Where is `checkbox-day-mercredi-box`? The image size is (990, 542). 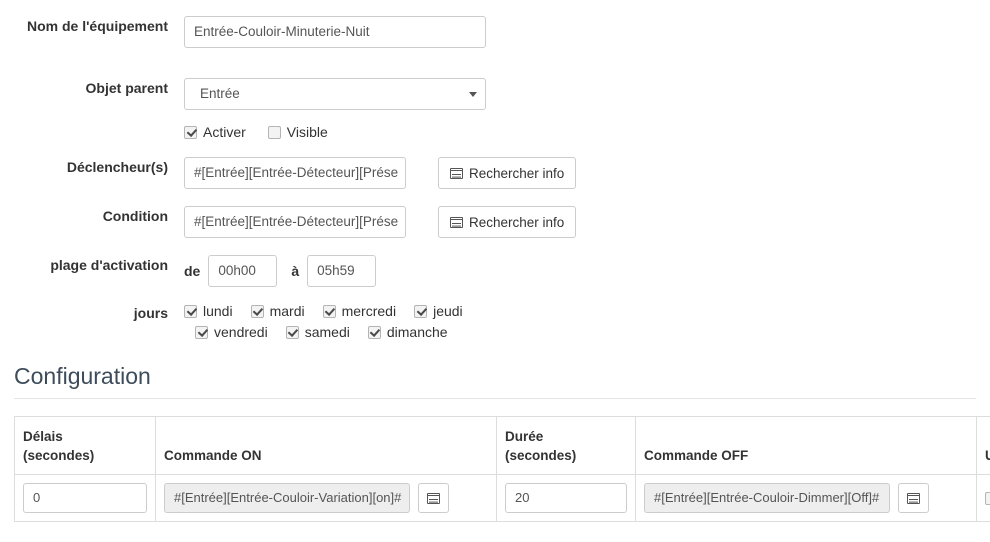 checkbox-day-mercredi-box is located at coordinates (329, 311).